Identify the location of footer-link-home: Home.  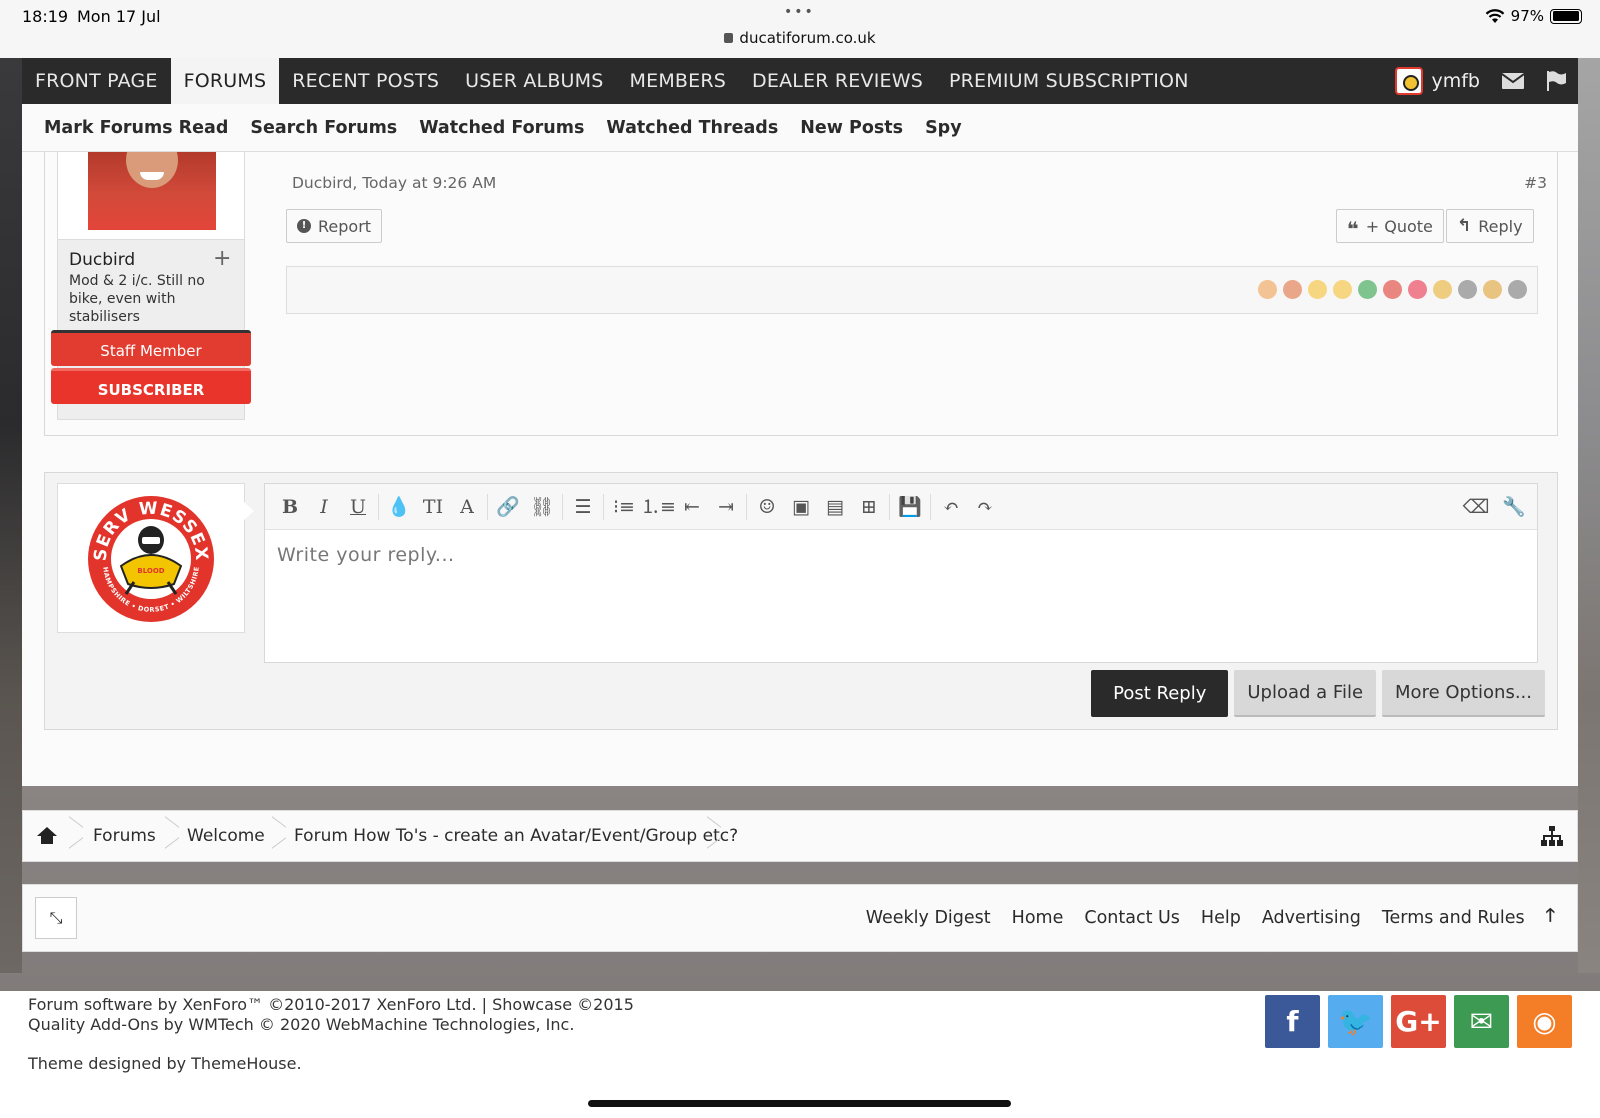
(1038, 918).